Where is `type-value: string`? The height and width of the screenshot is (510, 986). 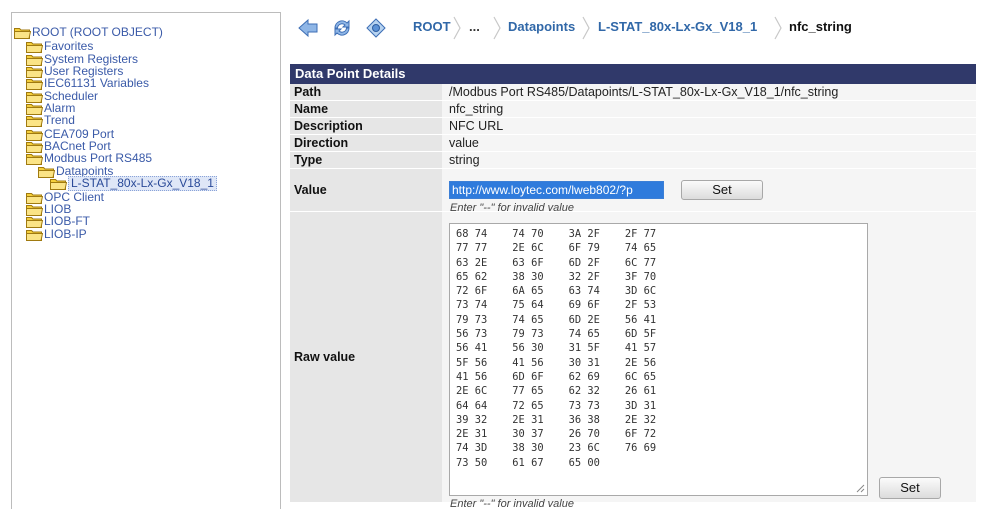
type-value: string is located at coordinates (709, 160).